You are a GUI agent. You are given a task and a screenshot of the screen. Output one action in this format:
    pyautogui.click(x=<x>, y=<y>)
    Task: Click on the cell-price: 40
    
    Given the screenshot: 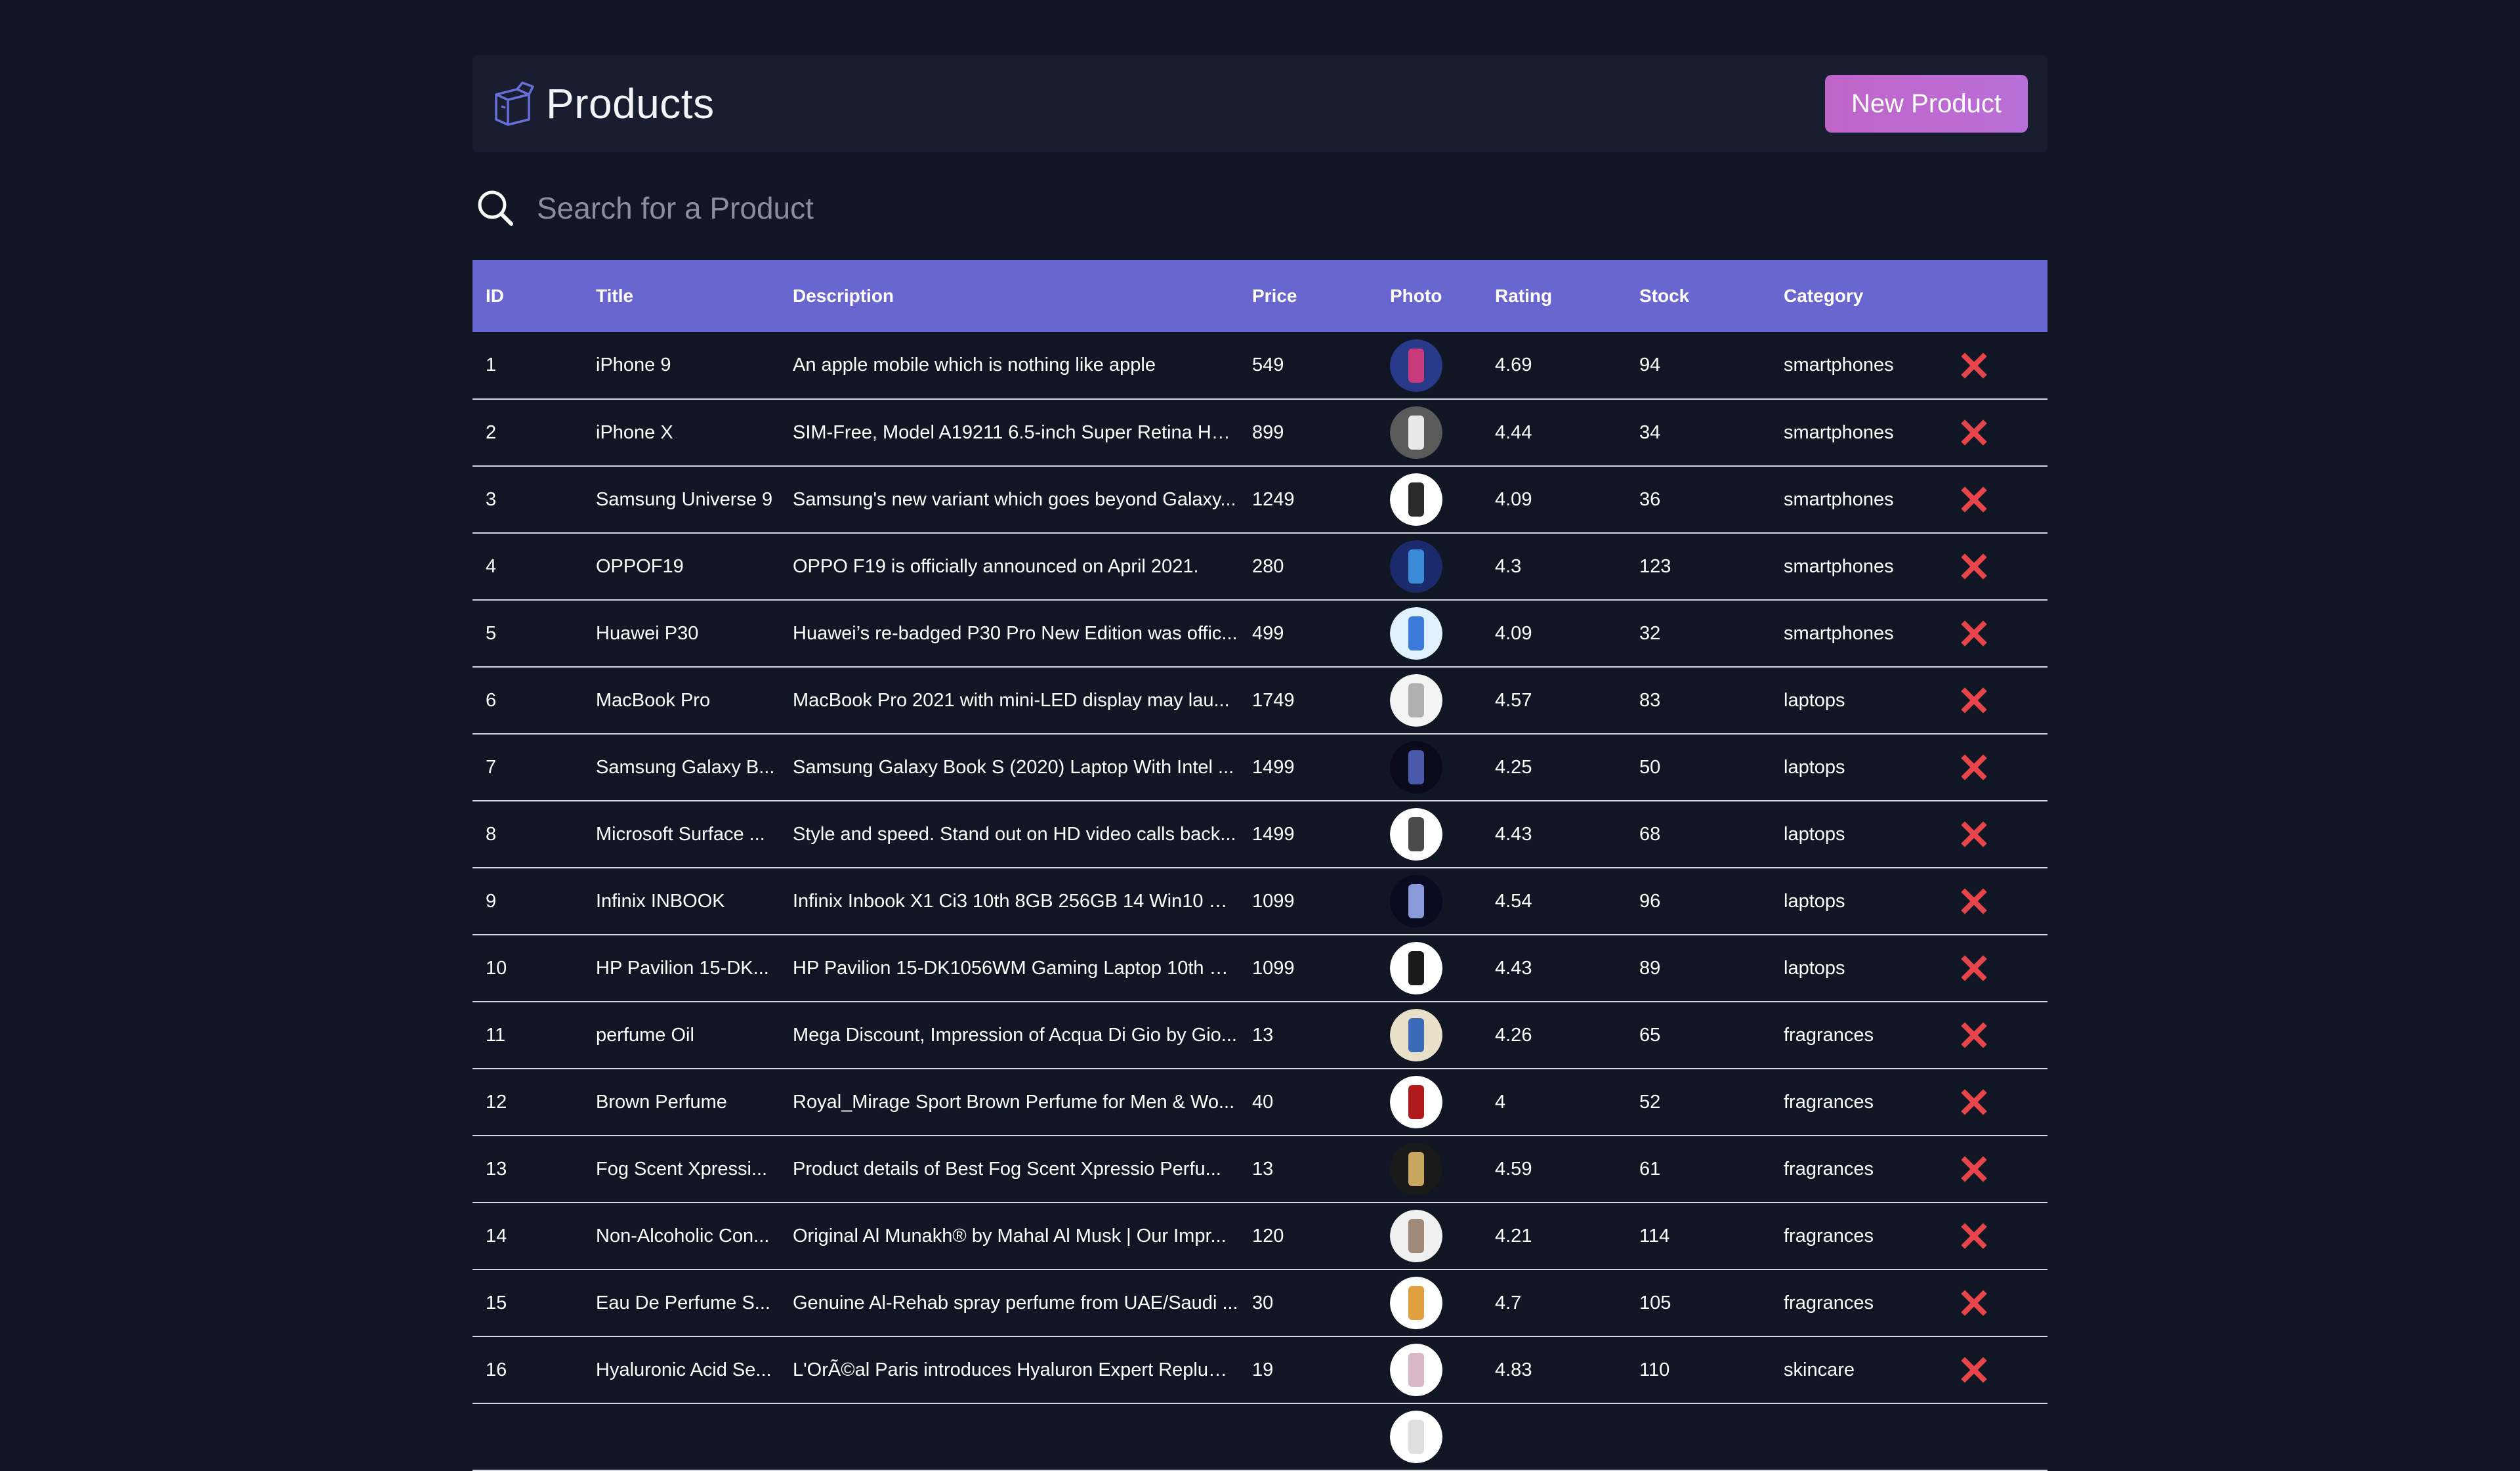 What is the action you would take?
    pyautogui.click(x=1263, y=1102)
    